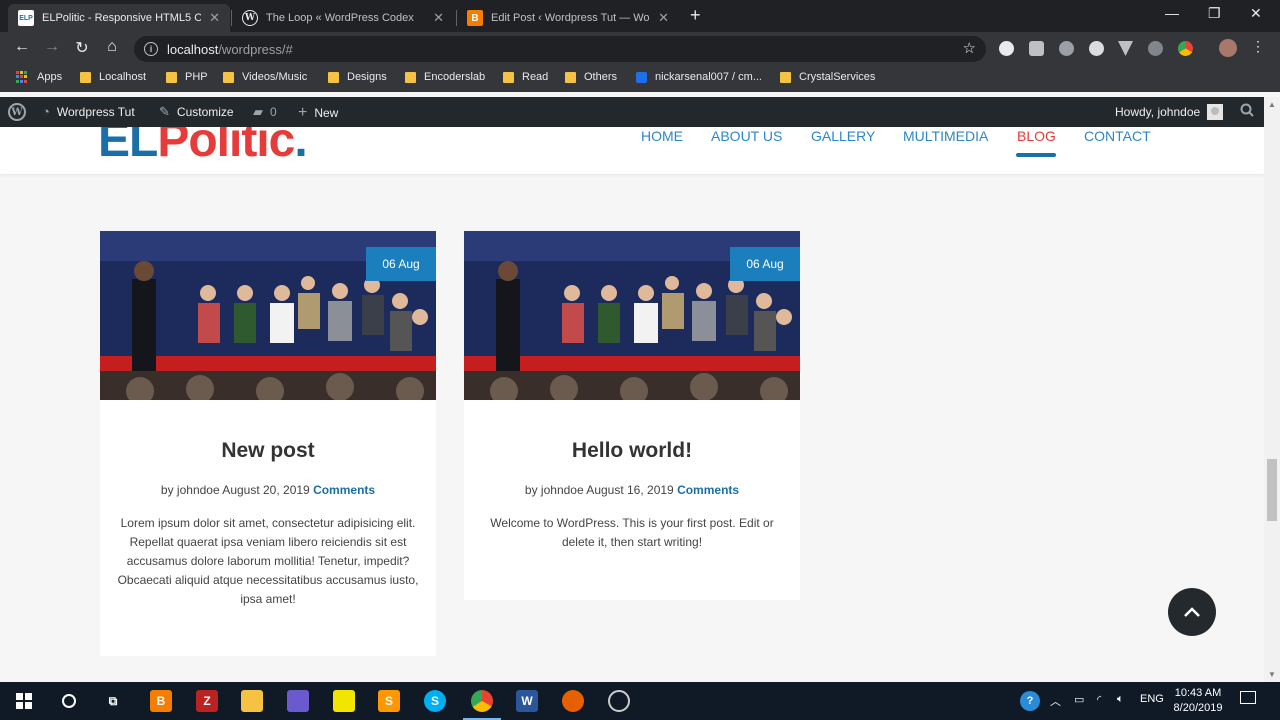 The width and height of the screenshot is (1280, 720). I want to click on word-icon: W, so click(527, 701).